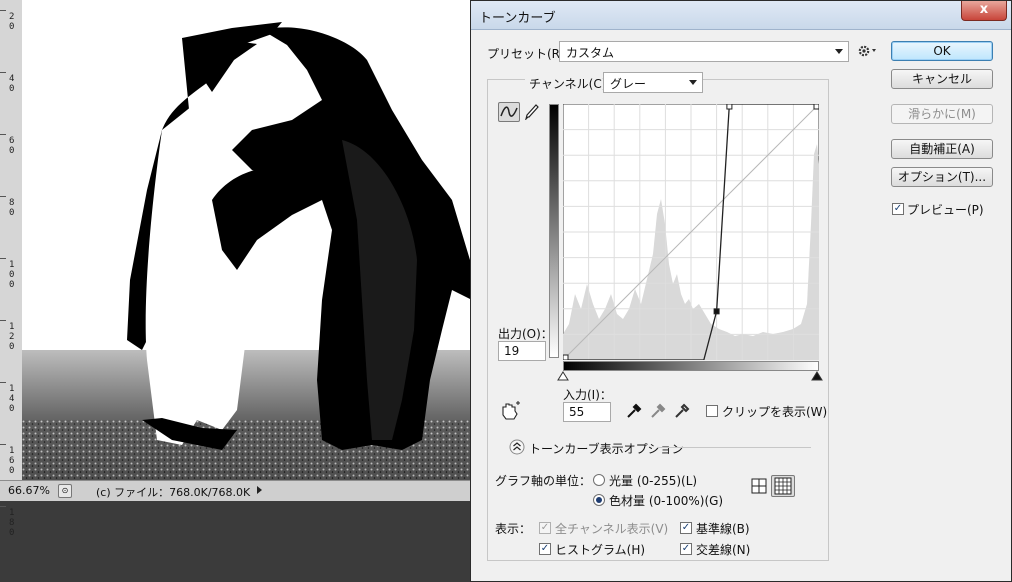  Describe the element at coordinates (734, 447) in the screenshot. I see `section-divider` at that location.